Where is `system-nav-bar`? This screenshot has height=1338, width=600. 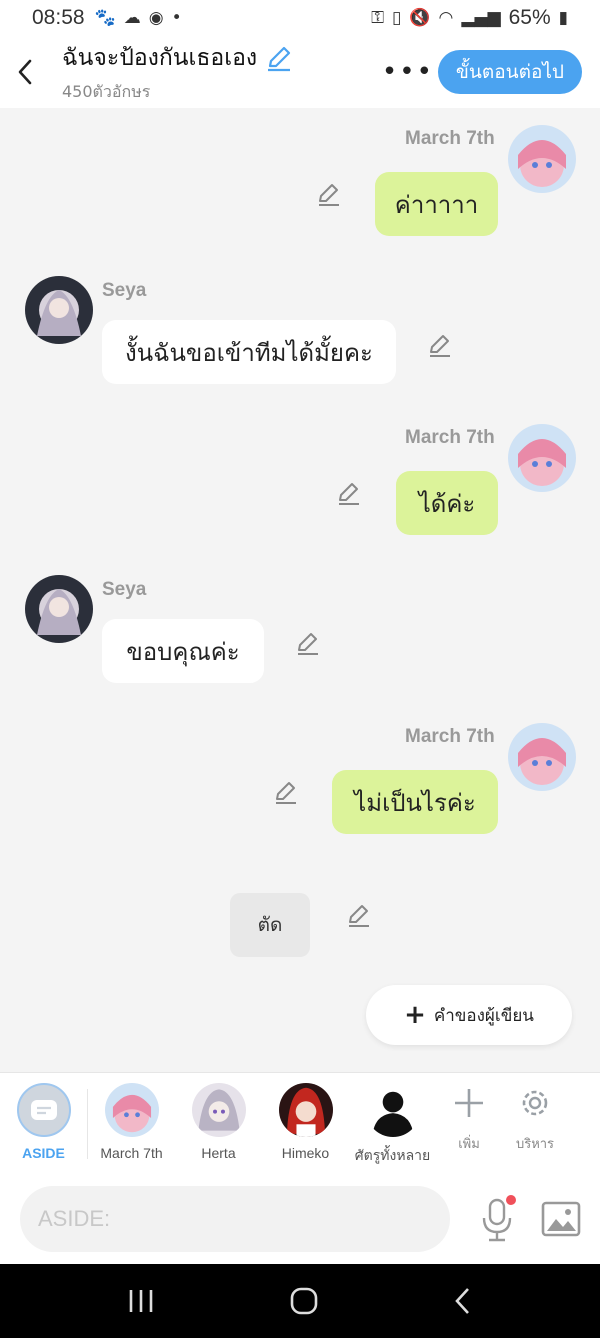
system-nav-bar is located at coordinates (300, 1301).